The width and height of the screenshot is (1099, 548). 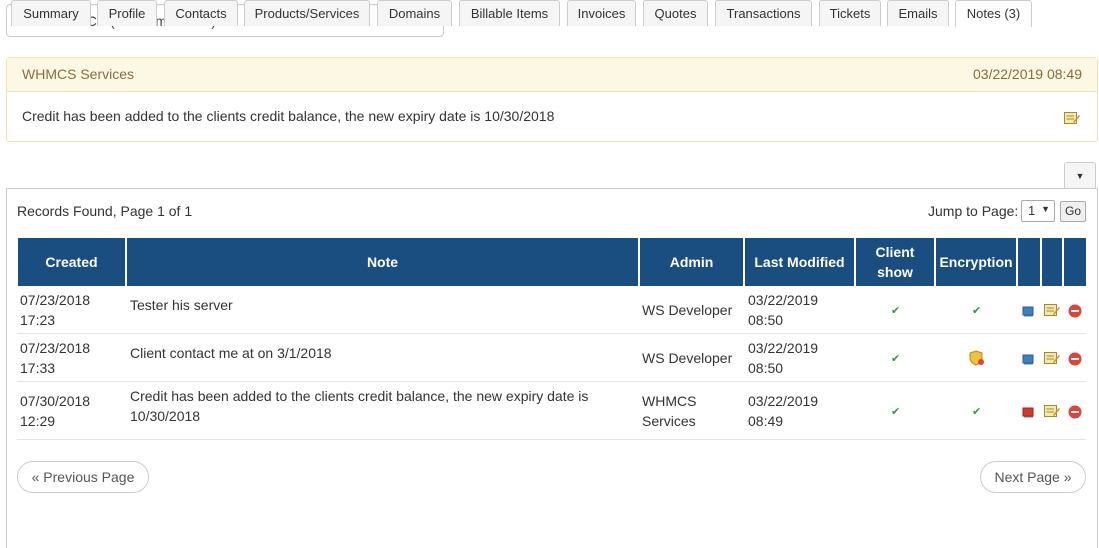 I want to click on sticky-note-title: WHMCS Services, so click(x=78, y=74).